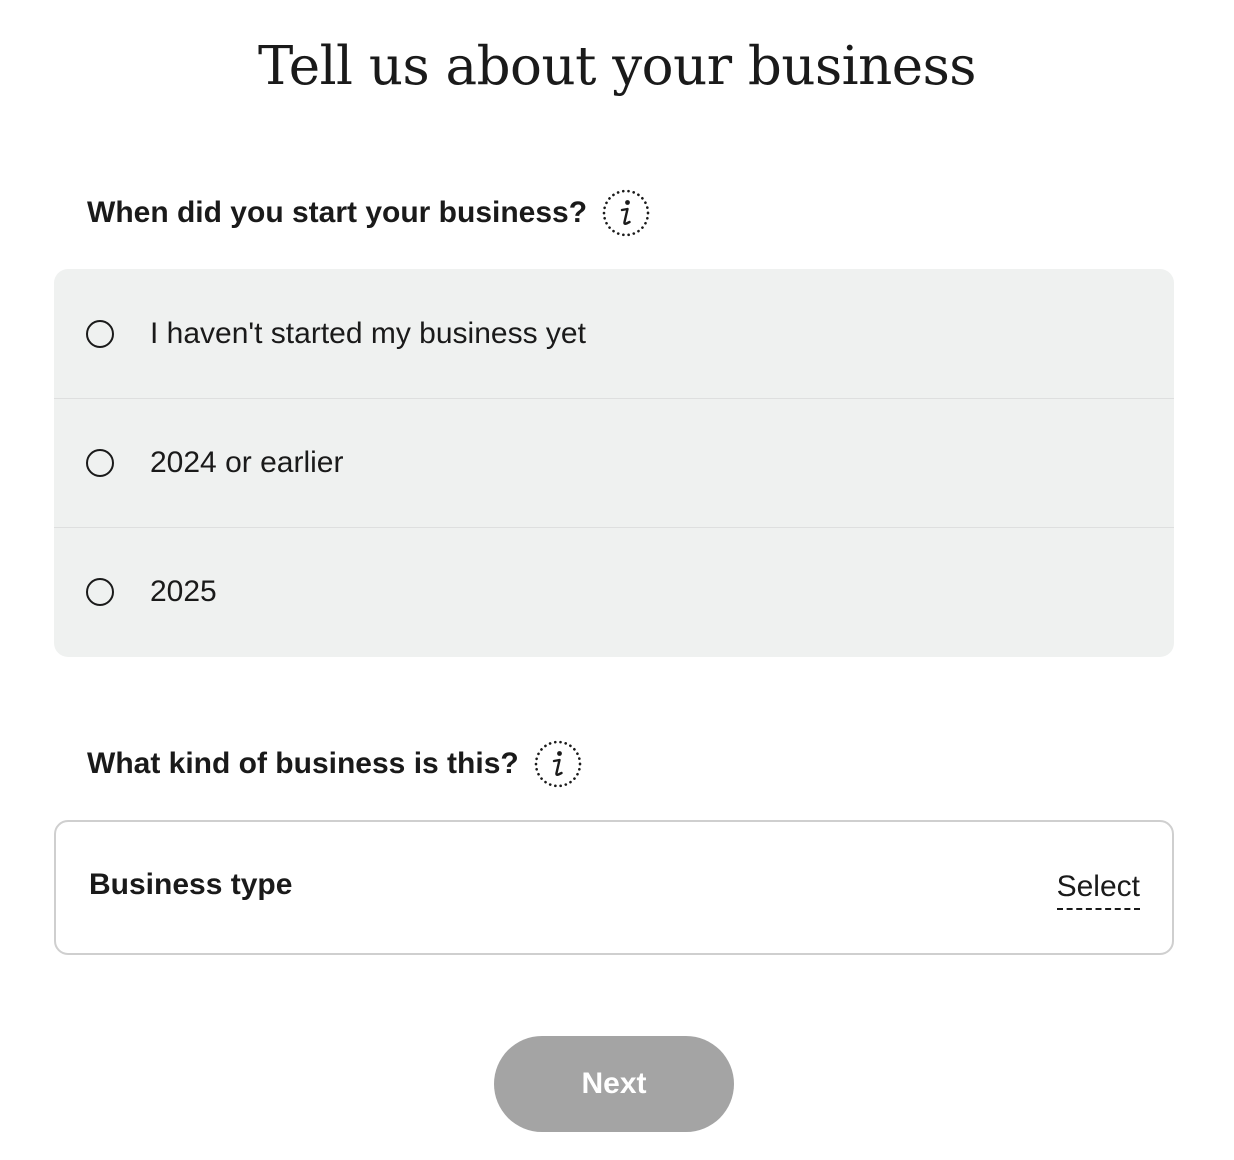 The width and height of the screenshot is (1234, 1160). I want to click on radio-option-not-started: I haven't started my business yet, so click(614, 333).